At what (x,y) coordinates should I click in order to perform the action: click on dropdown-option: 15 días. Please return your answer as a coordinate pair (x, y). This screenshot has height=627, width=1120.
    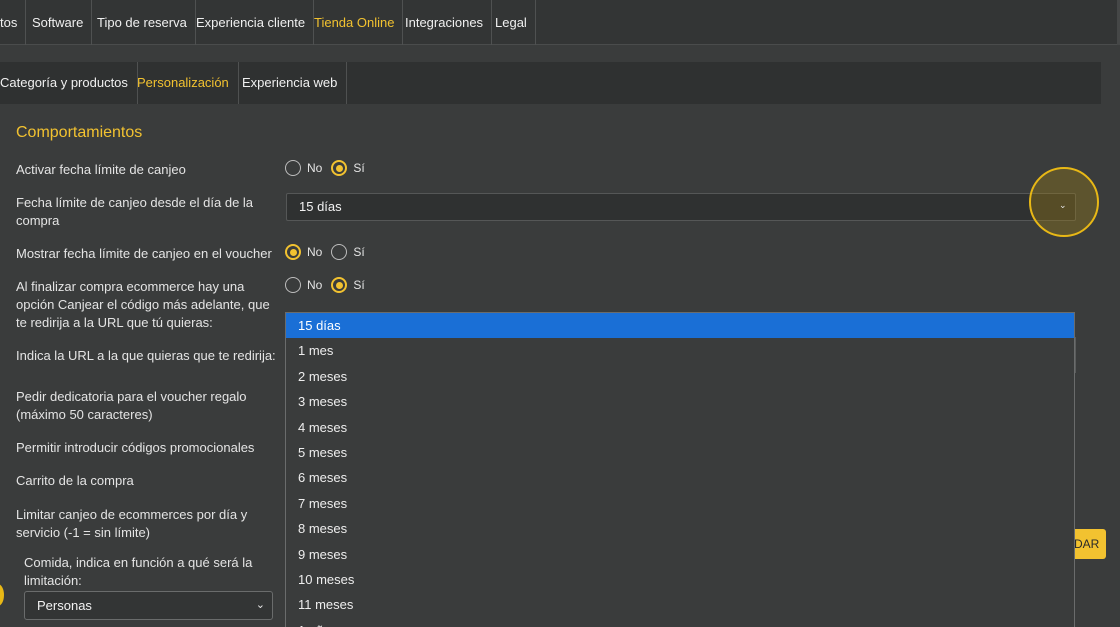
    Looking at the image, I should click on (680, 326).